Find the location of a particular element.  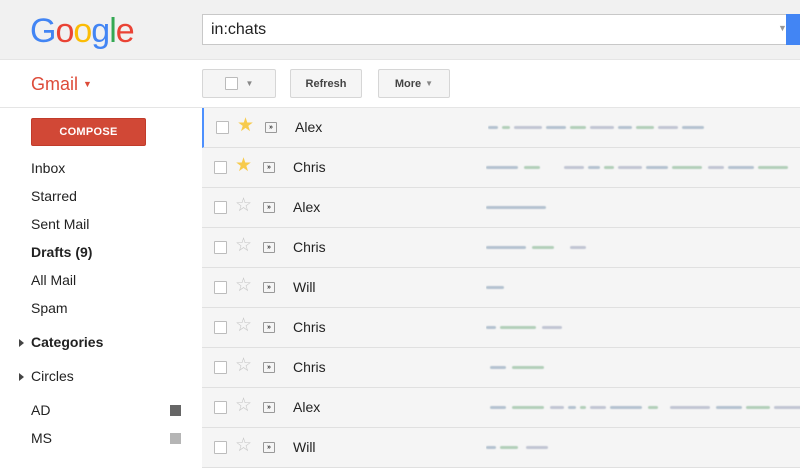

refresh-button: Refresh is located at coordinates (326, 83).